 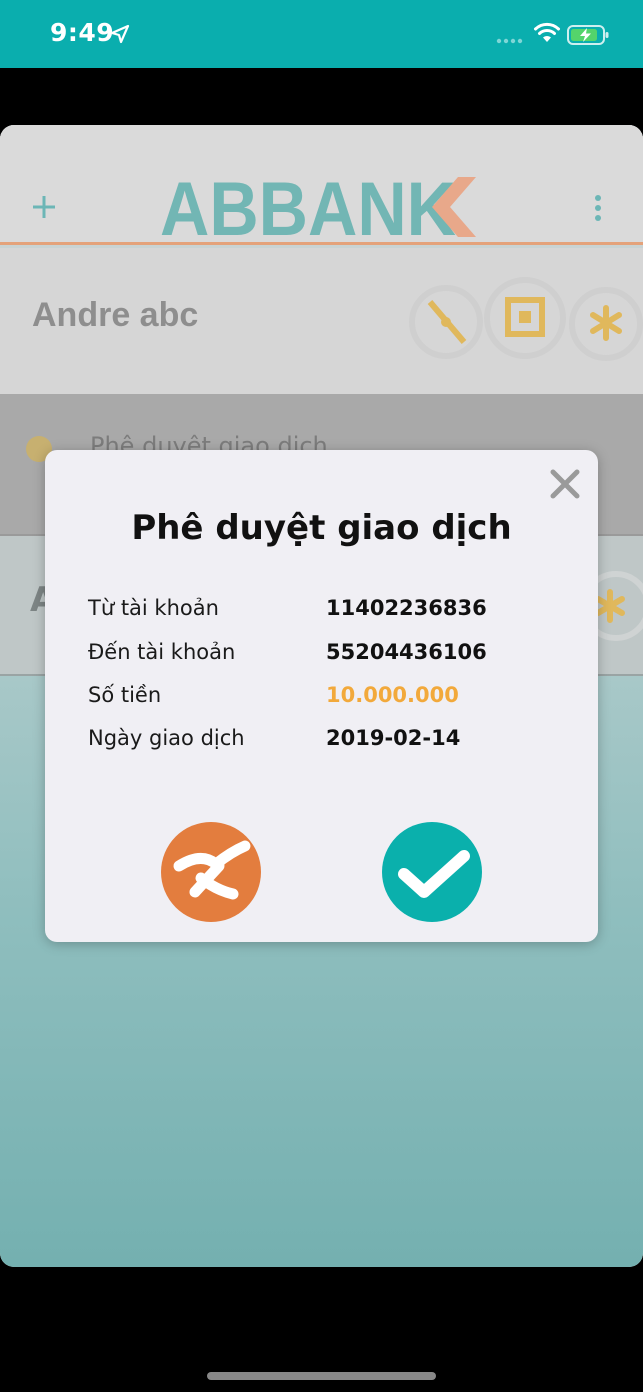 I want to click on dialog-title: Phê duyệt giao dịch, so click(x=321, y=528).